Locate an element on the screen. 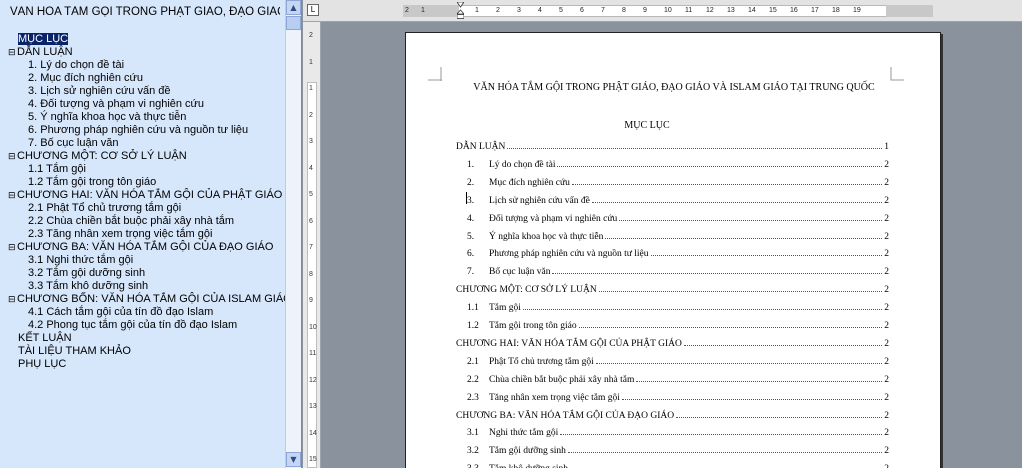  toc-title: MỤC LỤC is located at coordinates (647, 125).